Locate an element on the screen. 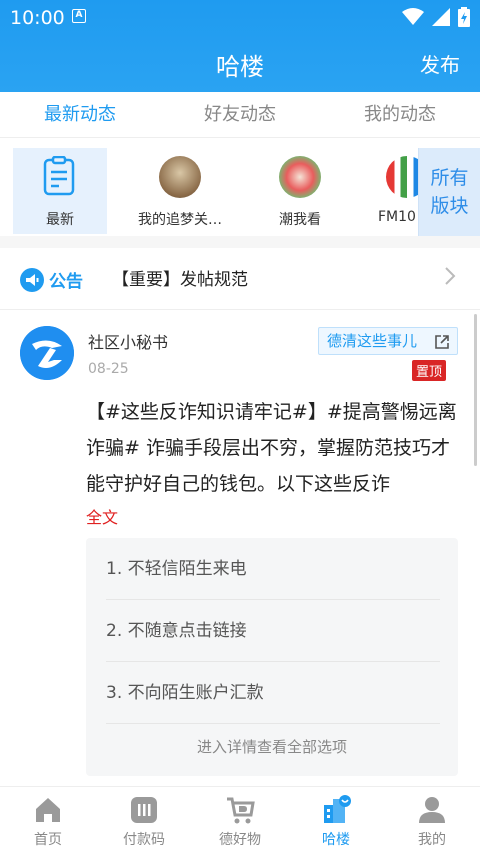  signal-icon is located at coordinates (441, 17).